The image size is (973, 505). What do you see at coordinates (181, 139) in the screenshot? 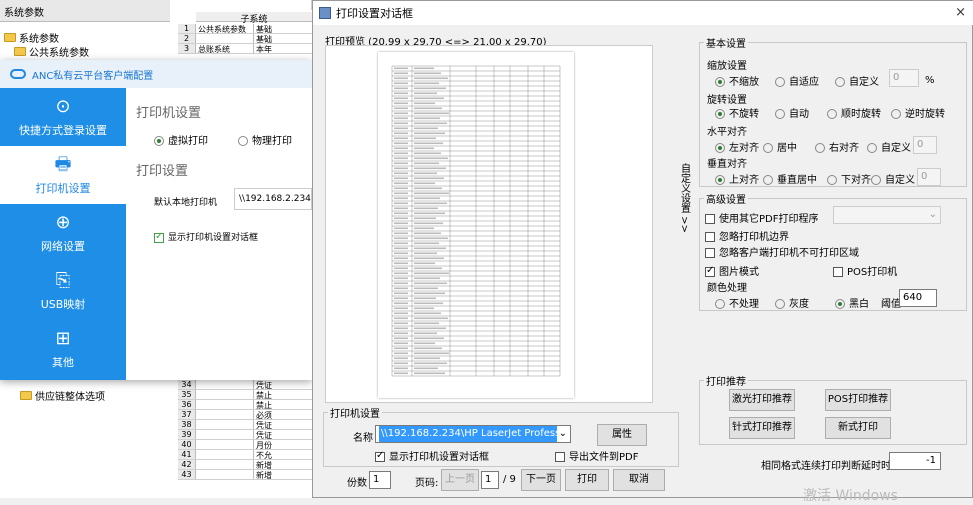
I see `radio-virtual: 虚拟打印` at bounding box center [181, 139].